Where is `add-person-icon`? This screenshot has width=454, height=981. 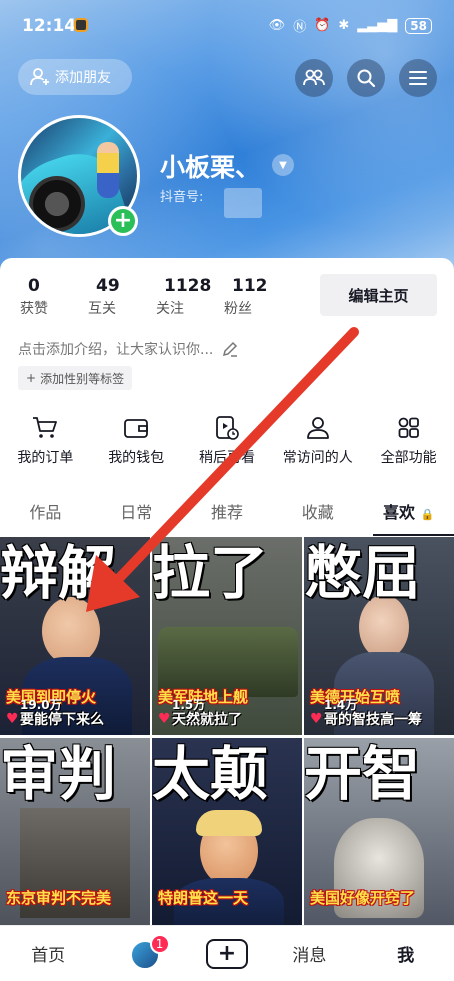 add-person-icon is located at coordinates (39, 77).